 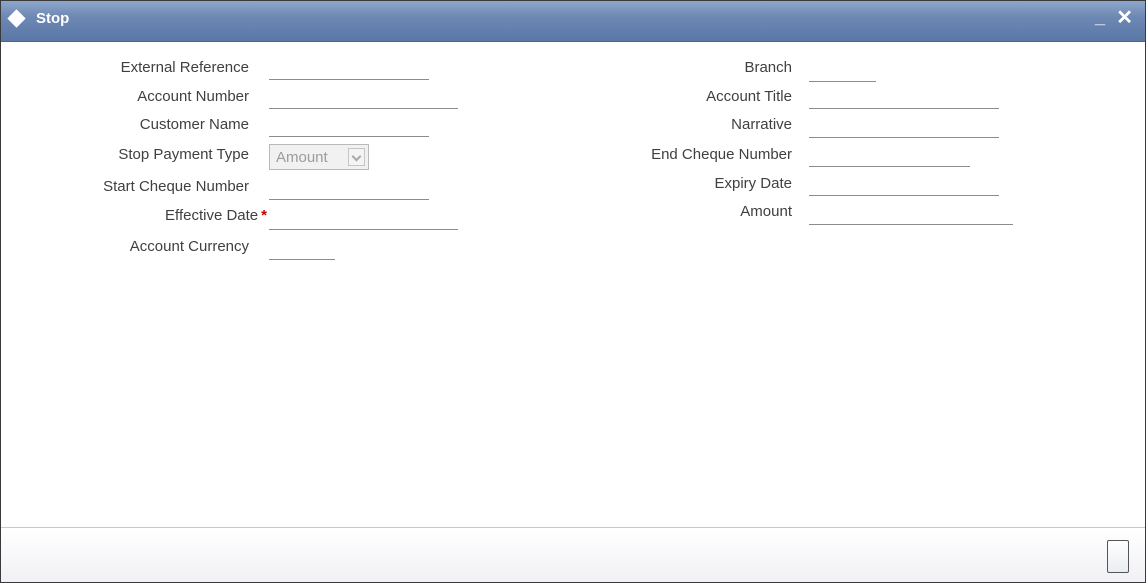 I want to click on title-bar: Stop _ ✕, so click(x=573, y=21).